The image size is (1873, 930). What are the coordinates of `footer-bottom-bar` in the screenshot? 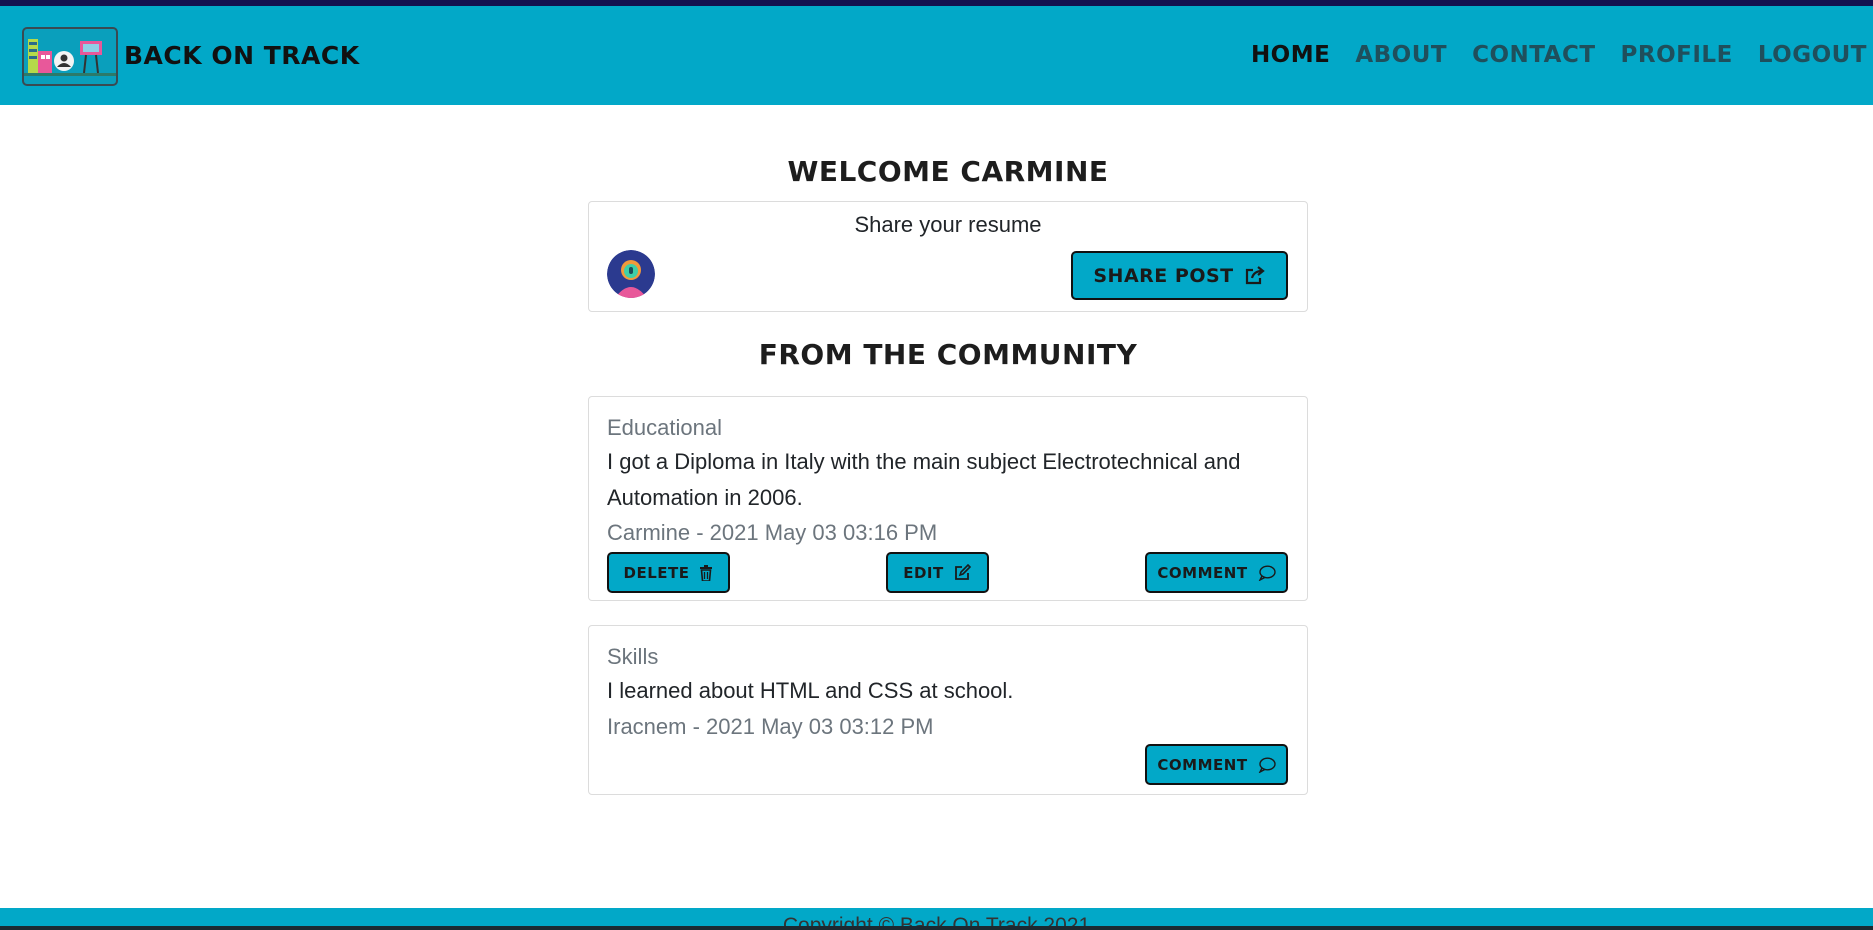 It's located at (936, 928).